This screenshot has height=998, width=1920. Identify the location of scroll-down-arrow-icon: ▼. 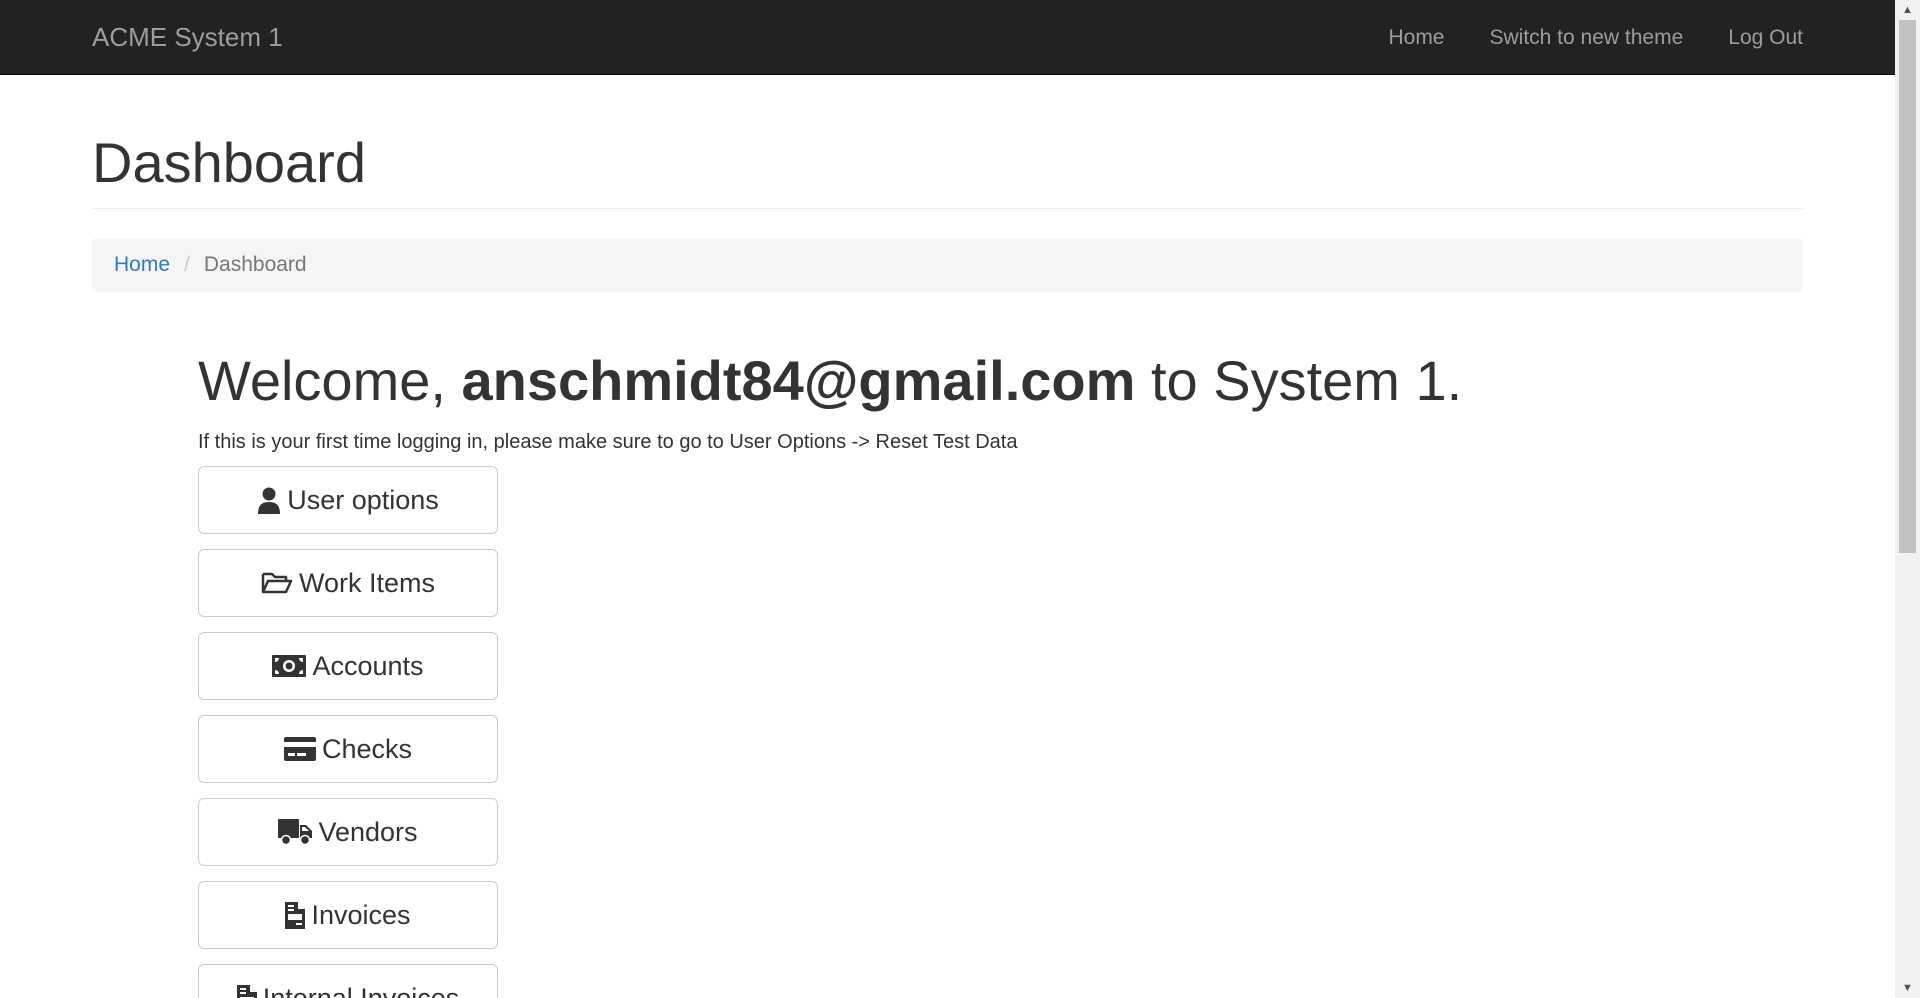
(1907, 988).